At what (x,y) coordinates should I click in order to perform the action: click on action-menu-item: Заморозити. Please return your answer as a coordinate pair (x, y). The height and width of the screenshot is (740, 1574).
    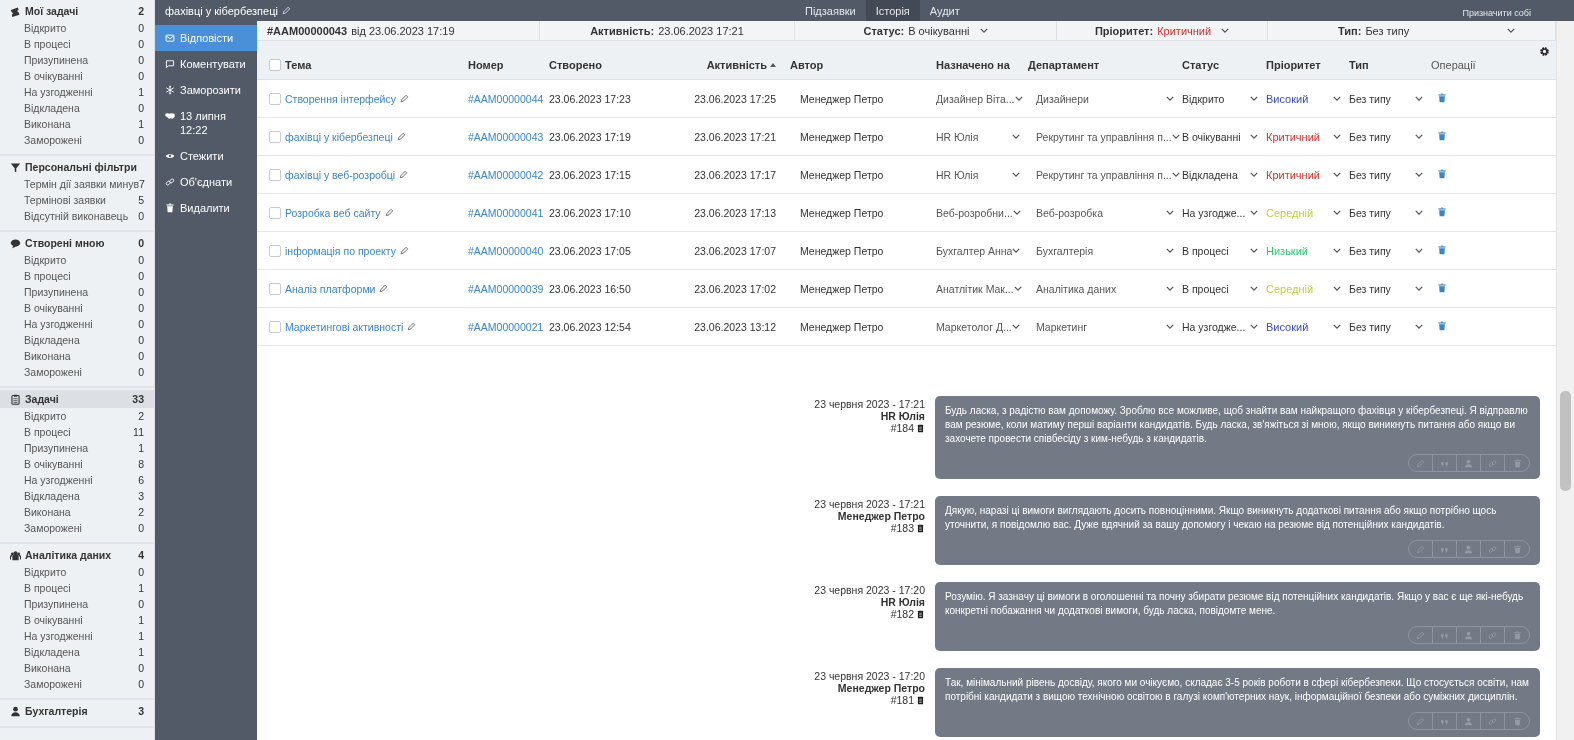
    Looking at the image, I should click on (206, 90).